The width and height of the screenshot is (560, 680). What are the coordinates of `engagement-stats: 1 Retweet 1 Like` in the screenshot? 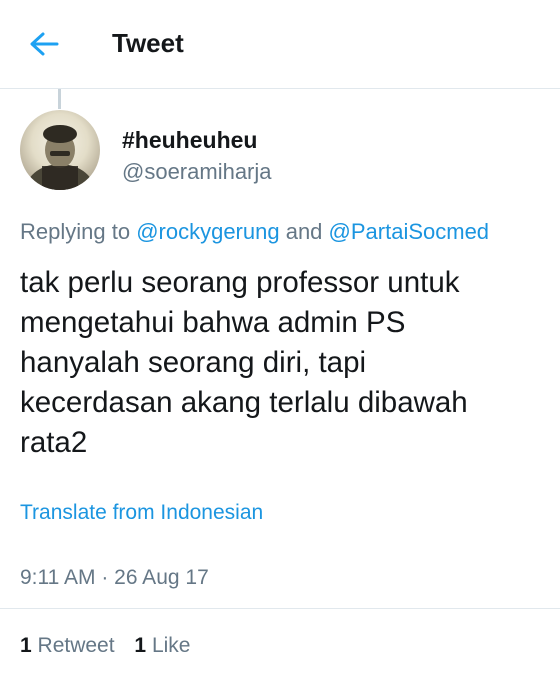 It's located at (112, 646).